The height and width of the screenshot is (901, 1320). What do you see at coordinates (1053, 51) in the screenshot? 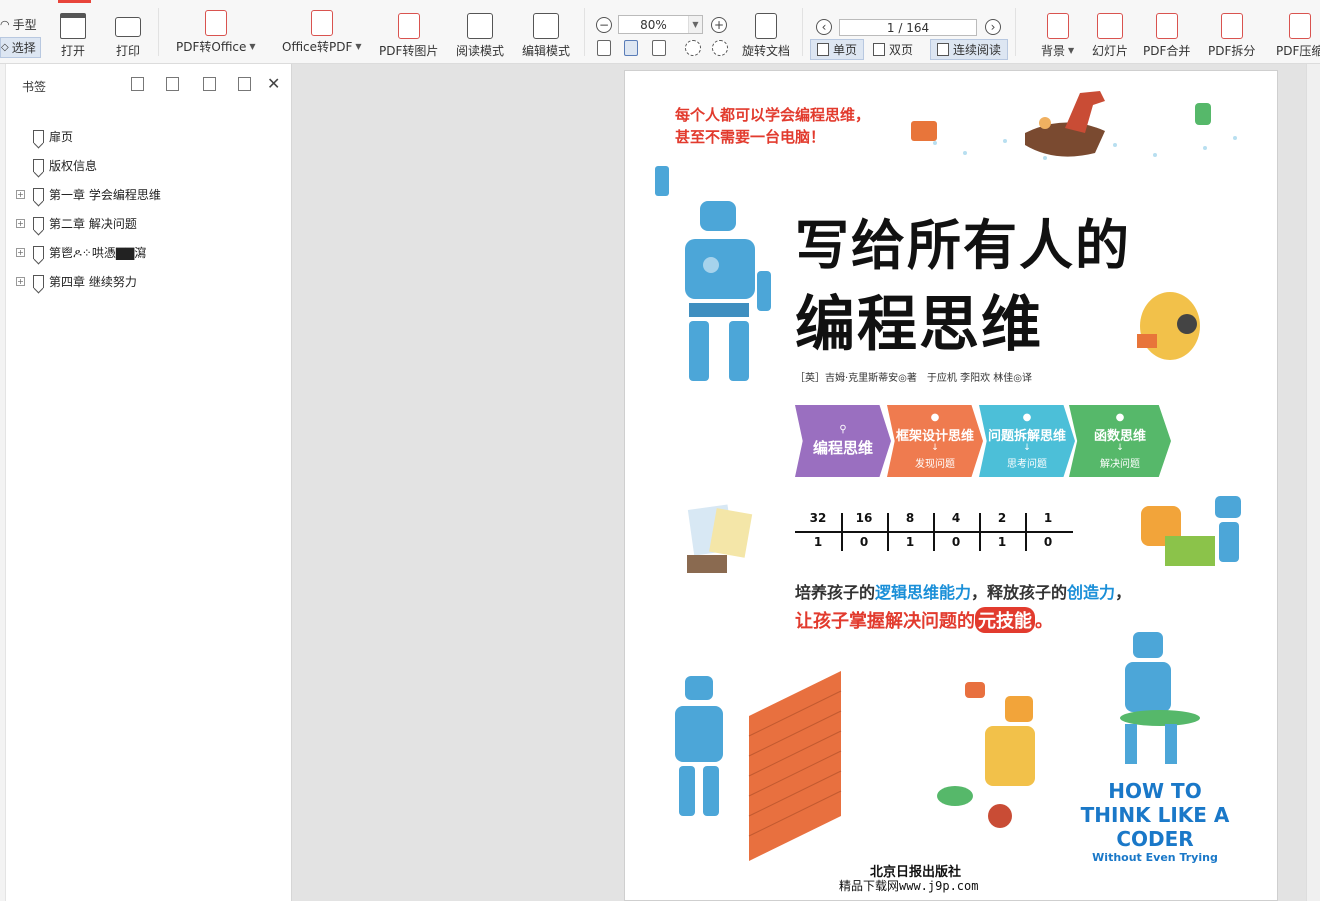
I see `background-label: 背景` at bounding box center [1053, 51].